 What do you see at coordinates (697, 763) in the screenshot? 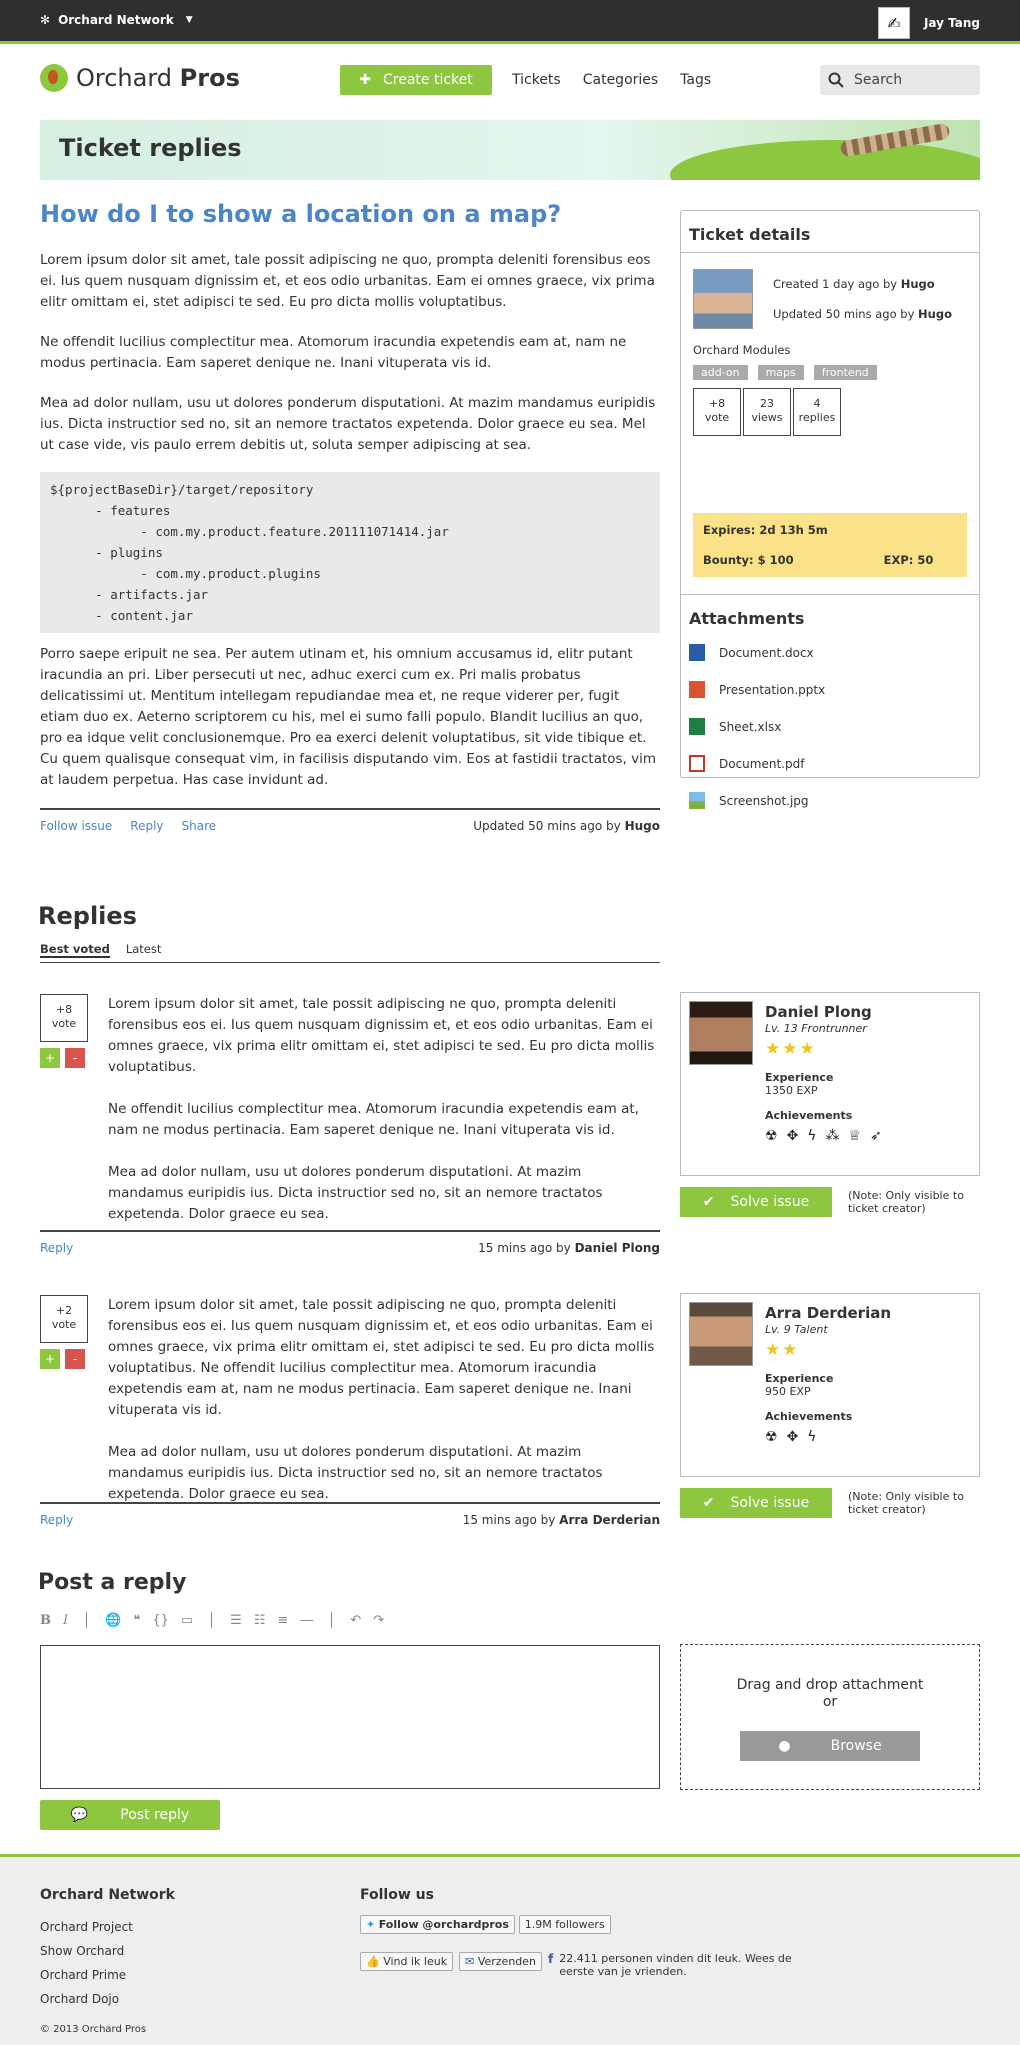
I see `pdf-icon` at bounding box center [697, 763].